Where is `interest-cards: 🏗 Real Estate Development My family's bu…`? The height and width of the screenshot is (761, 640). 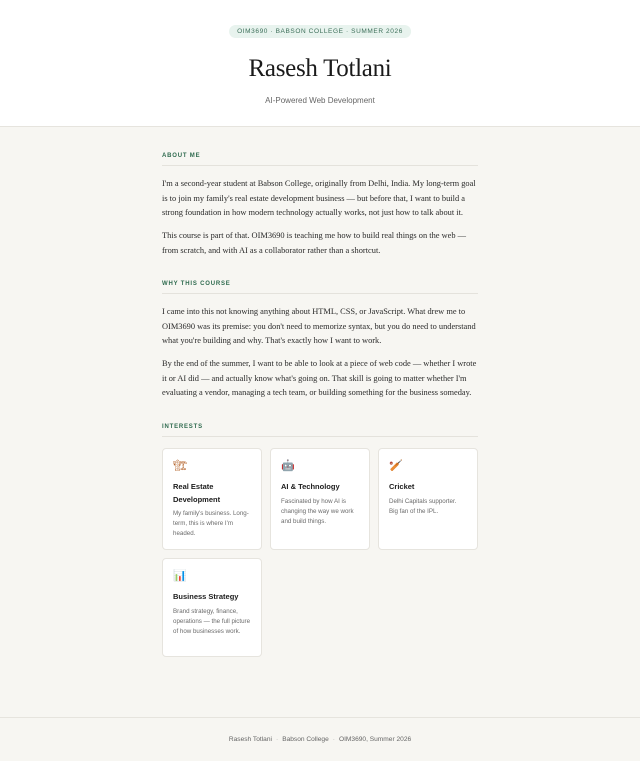 interest-cards: 🏗 Real Estate Development My family's bu… is located at coordinates (320, 552).